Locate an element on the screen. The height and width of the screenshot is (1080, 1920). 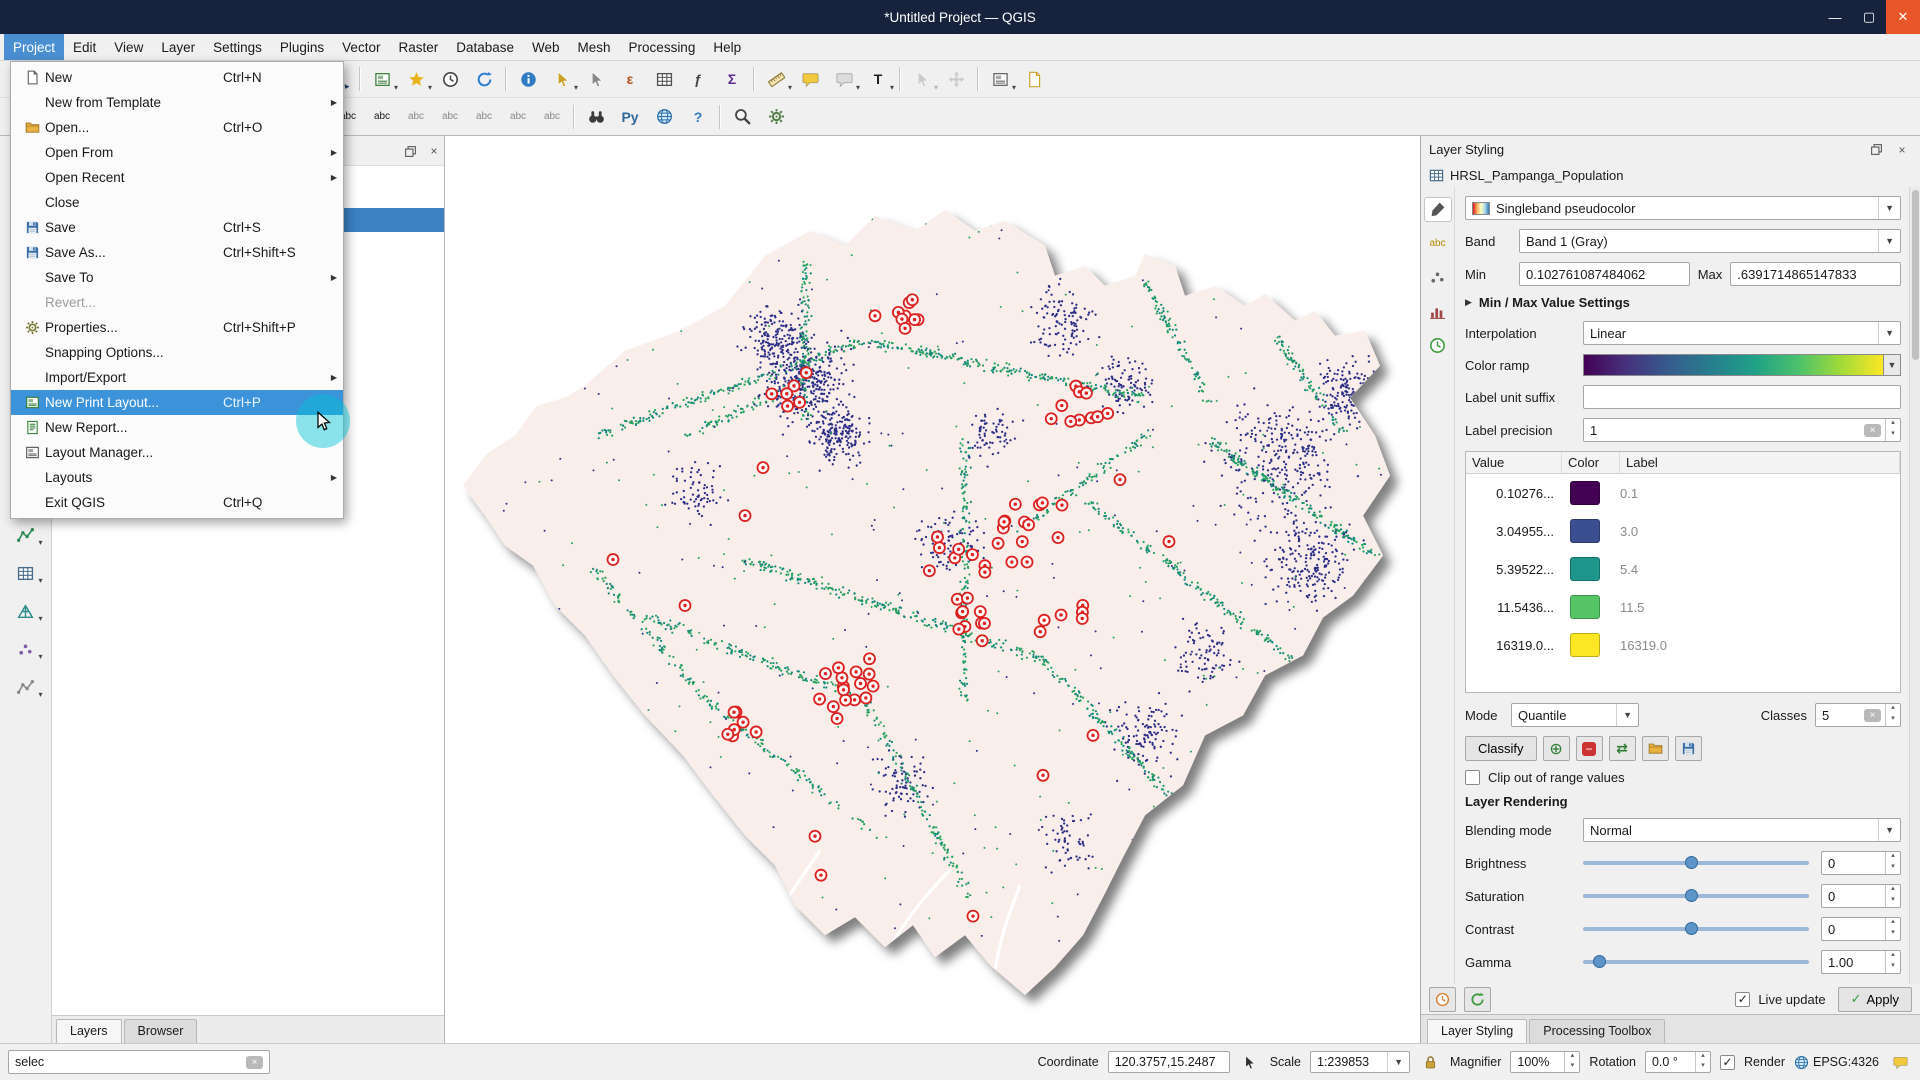
clip-checkbox is located at coordinates (1472, 777).